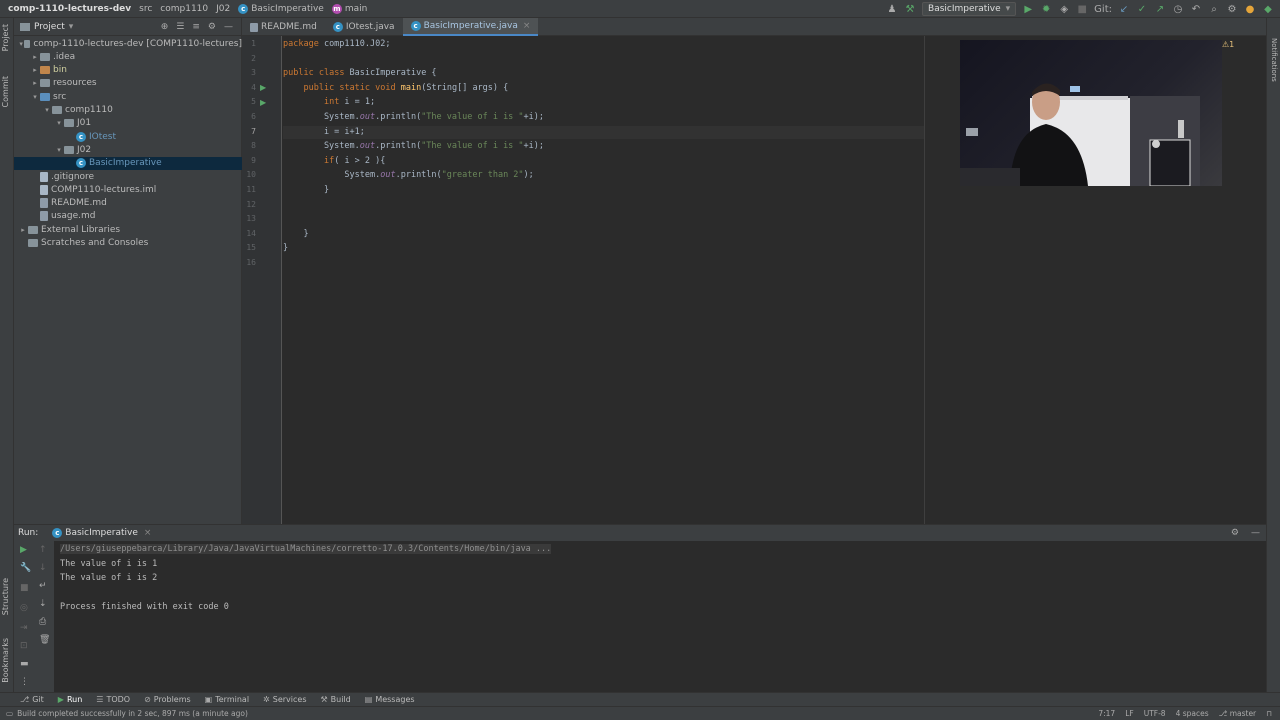 The image size is (1280, 720). I want to click on tool-problems: ⊘ Problems, so click(167, 699).